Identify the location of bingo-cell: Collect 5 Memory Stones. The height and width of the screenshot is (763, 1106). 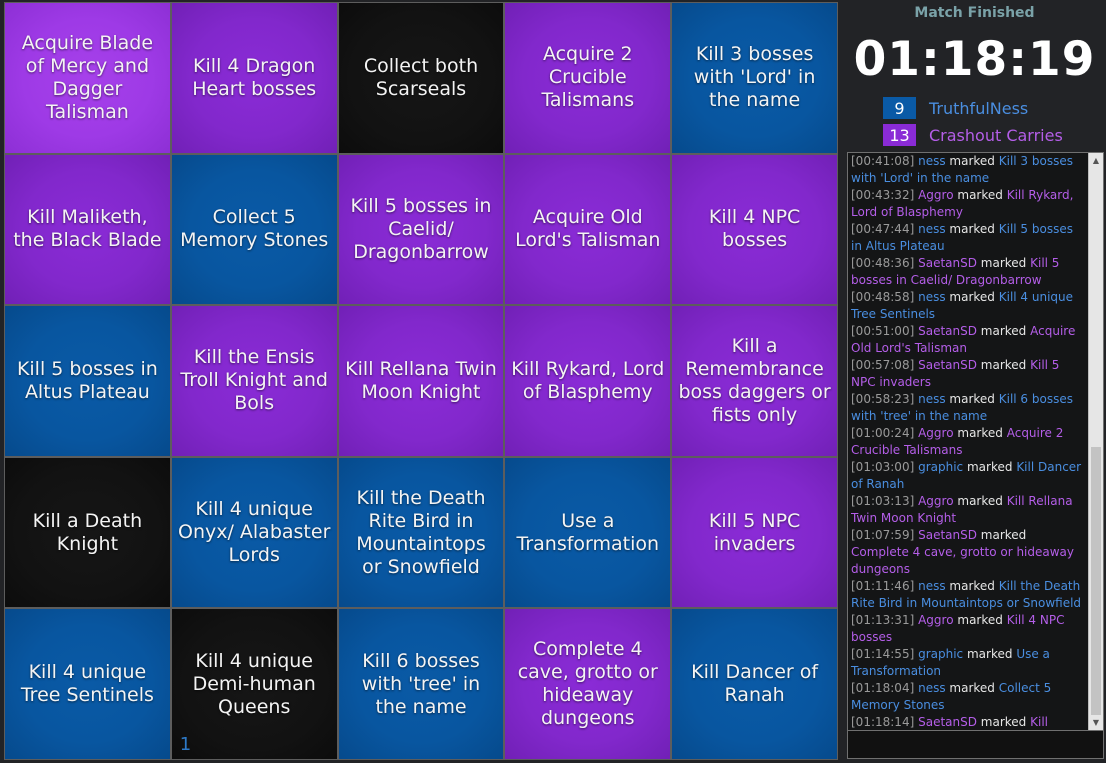
(254, 229).